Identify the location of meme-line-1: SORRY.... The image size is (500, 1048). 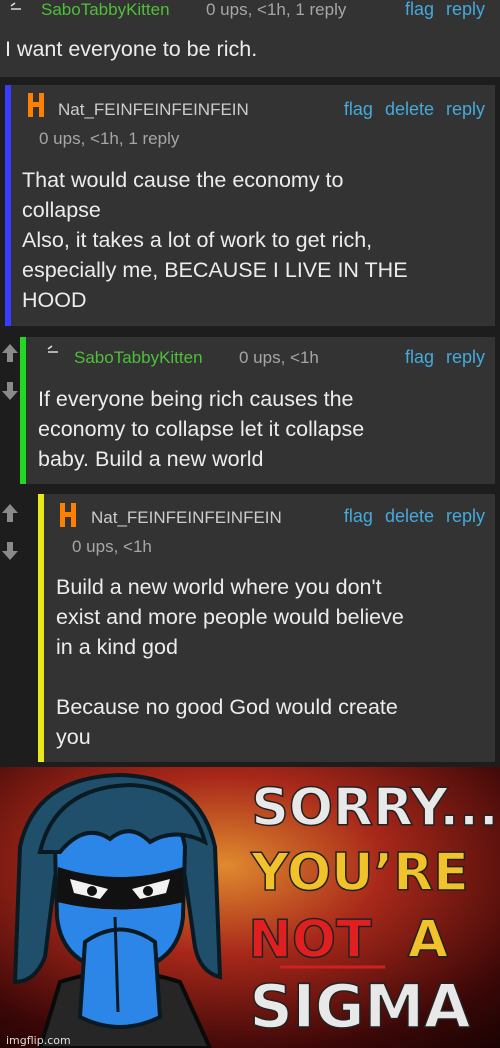
(374, 808).